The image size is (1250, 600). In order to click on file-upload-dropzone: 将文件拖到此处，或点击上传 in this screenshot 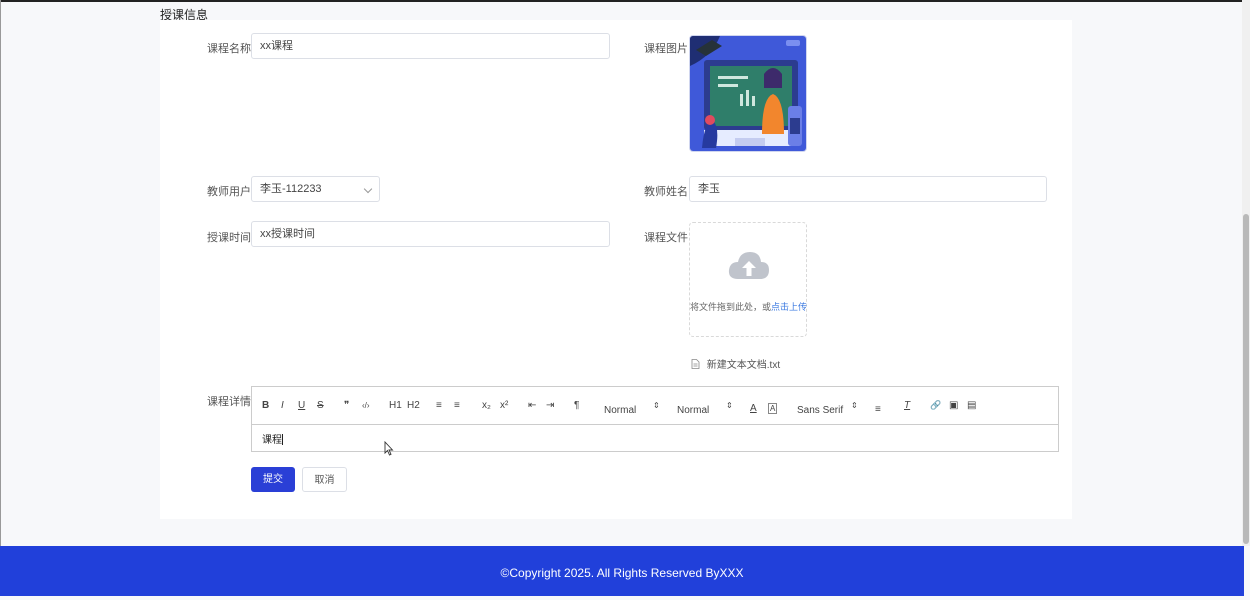, I will do `click(748, 279)`.